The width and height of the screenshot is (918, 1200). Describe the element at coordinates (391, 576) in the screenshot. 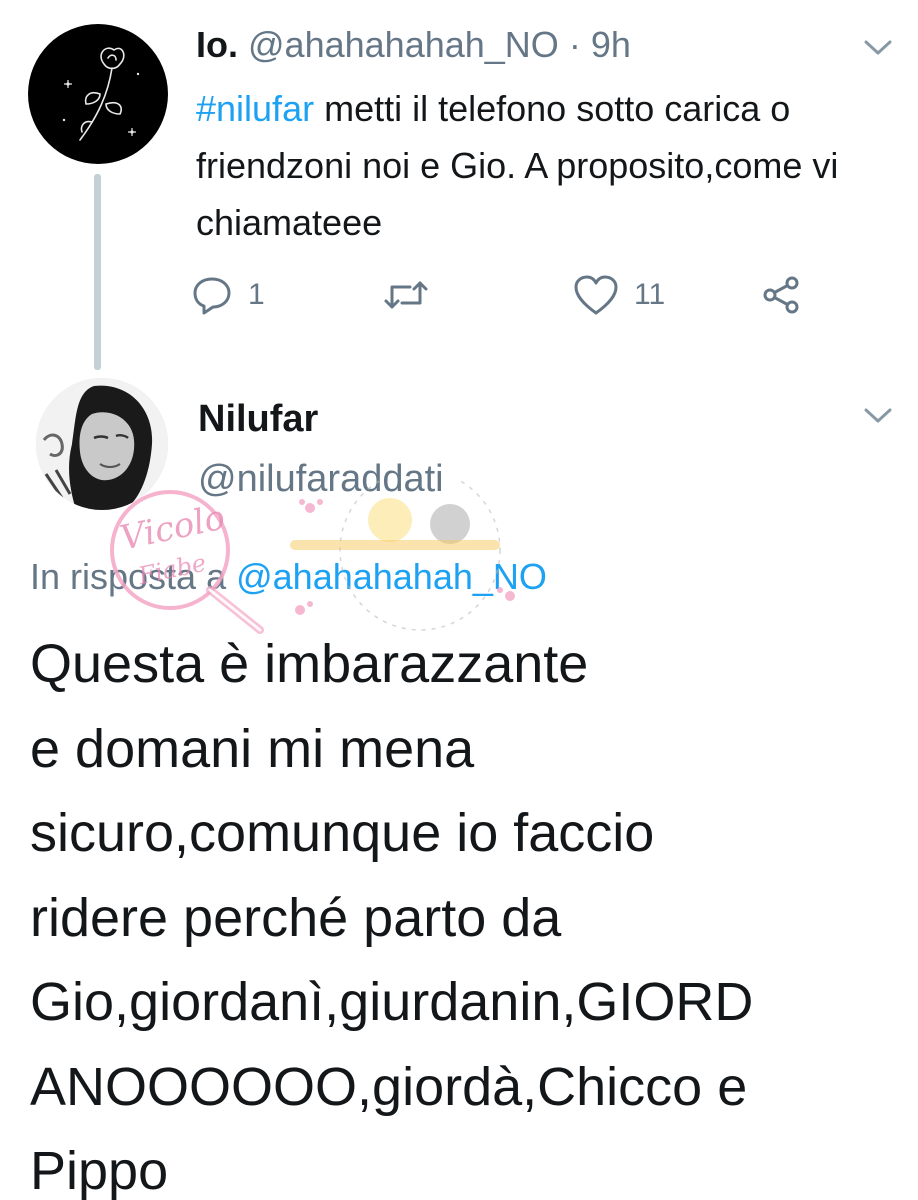

I see `reply-to-link: @ahahahahah_NO` at that location.